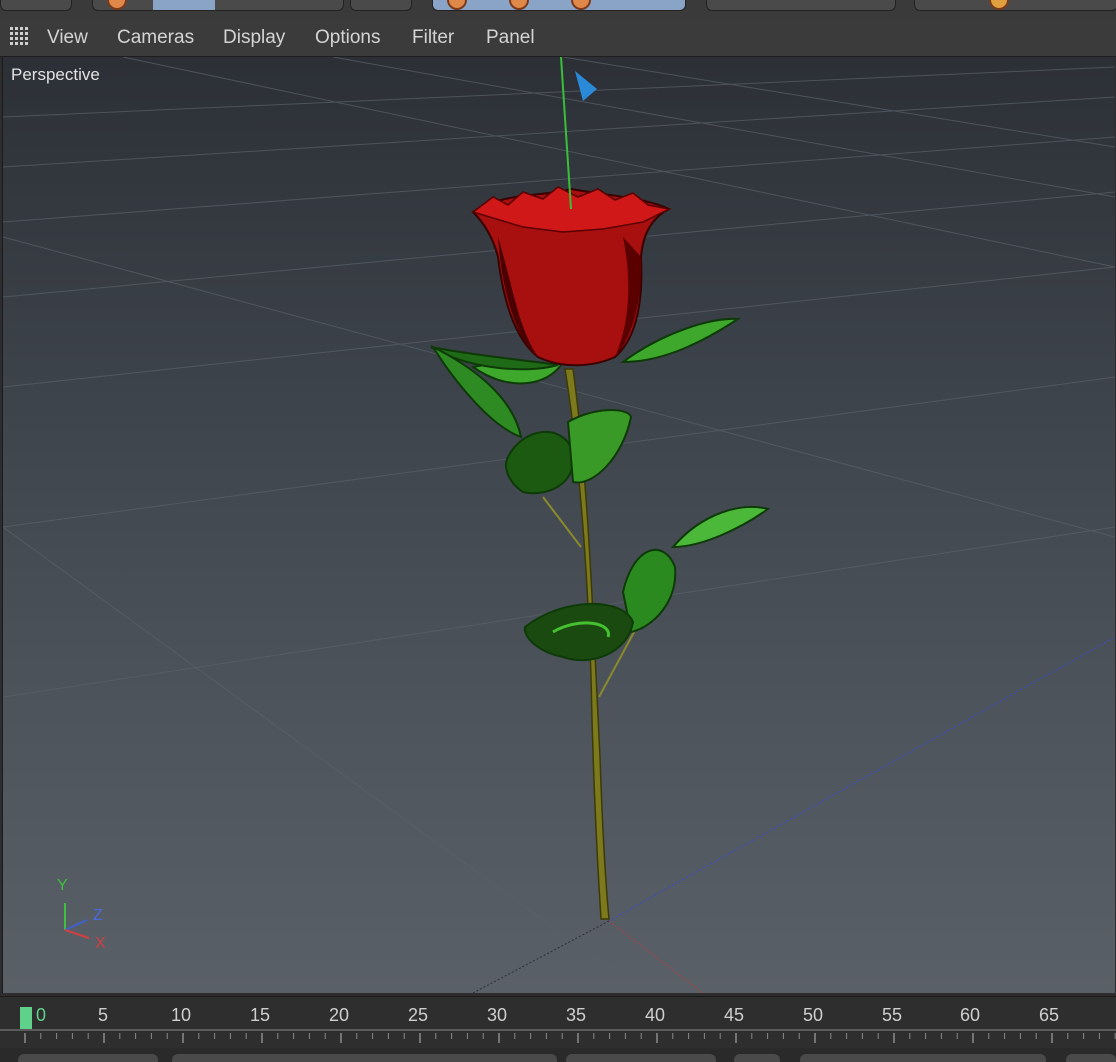 The width and height of the screenshot is (1116, 1062). I want to click on toolbar-active-button, so click(184, 5).